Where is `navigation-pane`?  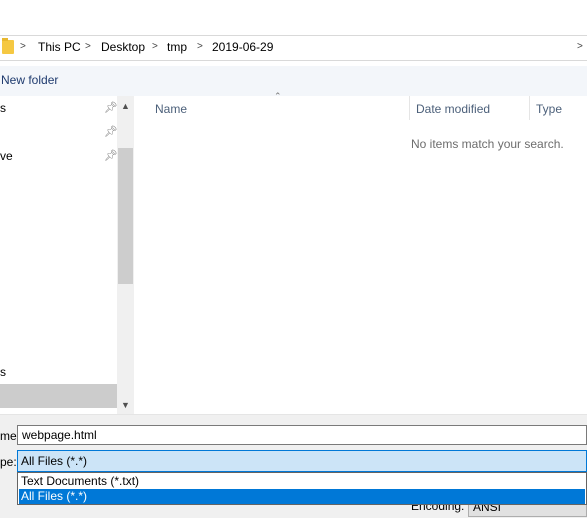
navigation-pane is located at coordinates (58, 255).